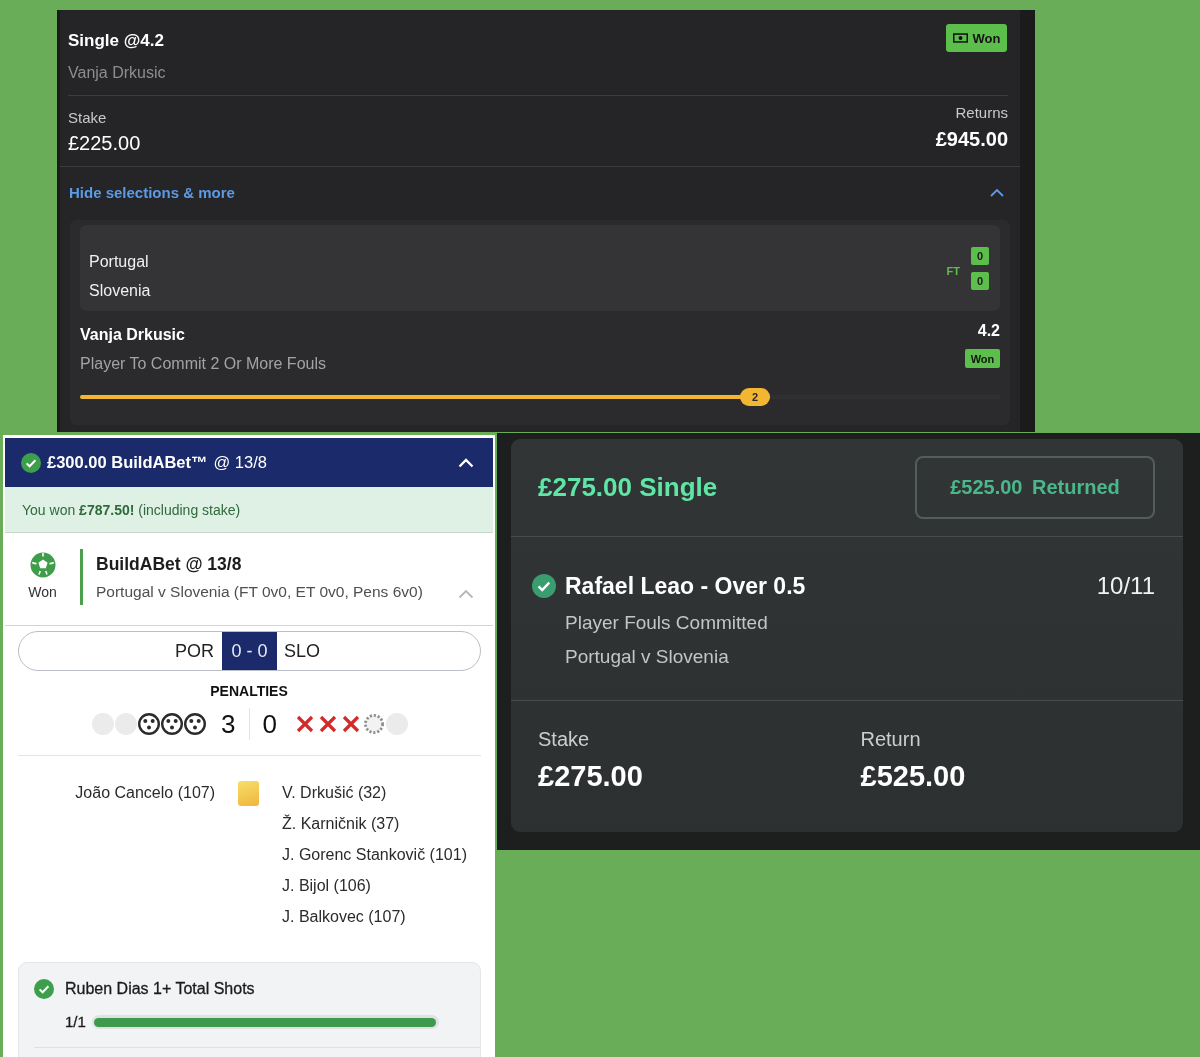 The height and width of the screenshot is (1057, 1200). Describe the element at coordinates (986, 38) in the screenshot. I see `status-label: Won` at that location.